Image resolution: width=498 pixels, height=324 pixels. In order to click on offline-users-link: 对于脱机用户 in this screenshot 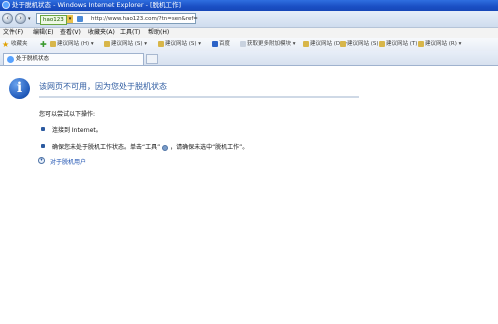, I will do `click(68, 161)`.